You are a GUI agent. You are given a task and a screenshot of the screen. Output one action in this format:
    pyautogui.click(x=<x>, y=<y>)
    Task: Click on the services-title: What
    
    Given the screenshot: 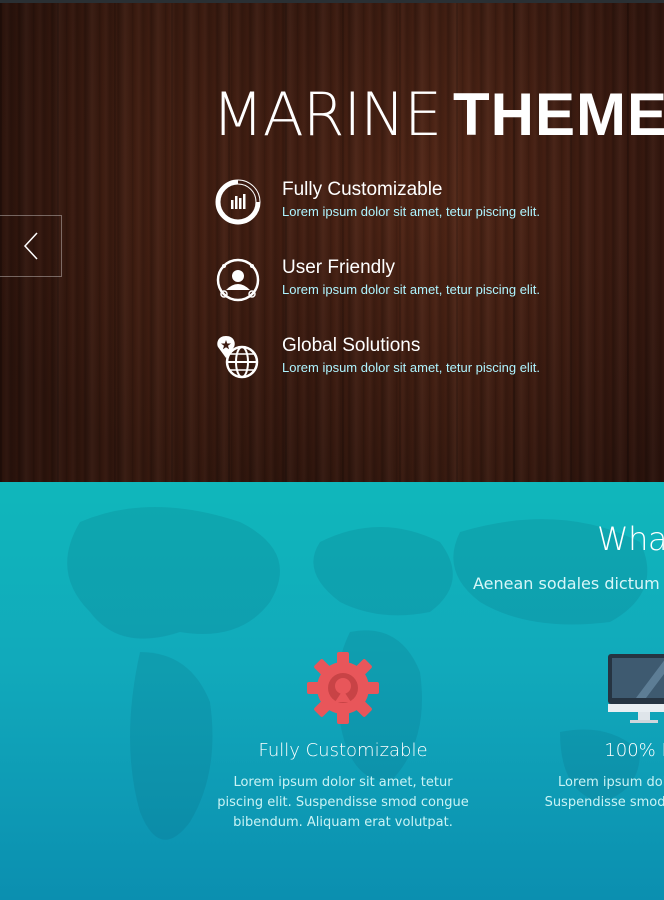 What is the action you would take?
    pyautogui.click(x=630, y=539)
    